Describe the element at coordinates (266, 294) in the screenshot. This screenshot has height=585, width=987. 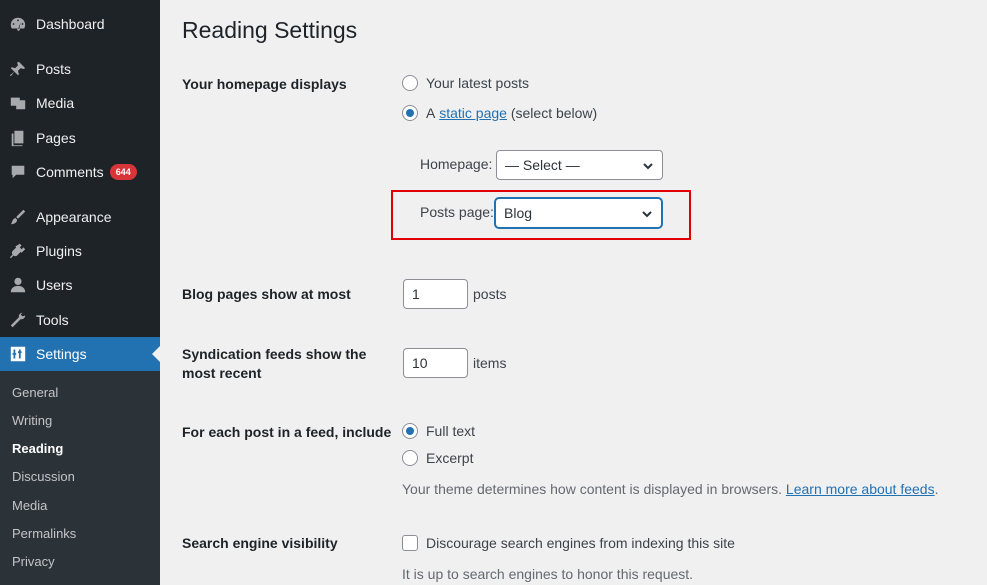
I see `blog-pages-label: Blog pages show at most` at that location.